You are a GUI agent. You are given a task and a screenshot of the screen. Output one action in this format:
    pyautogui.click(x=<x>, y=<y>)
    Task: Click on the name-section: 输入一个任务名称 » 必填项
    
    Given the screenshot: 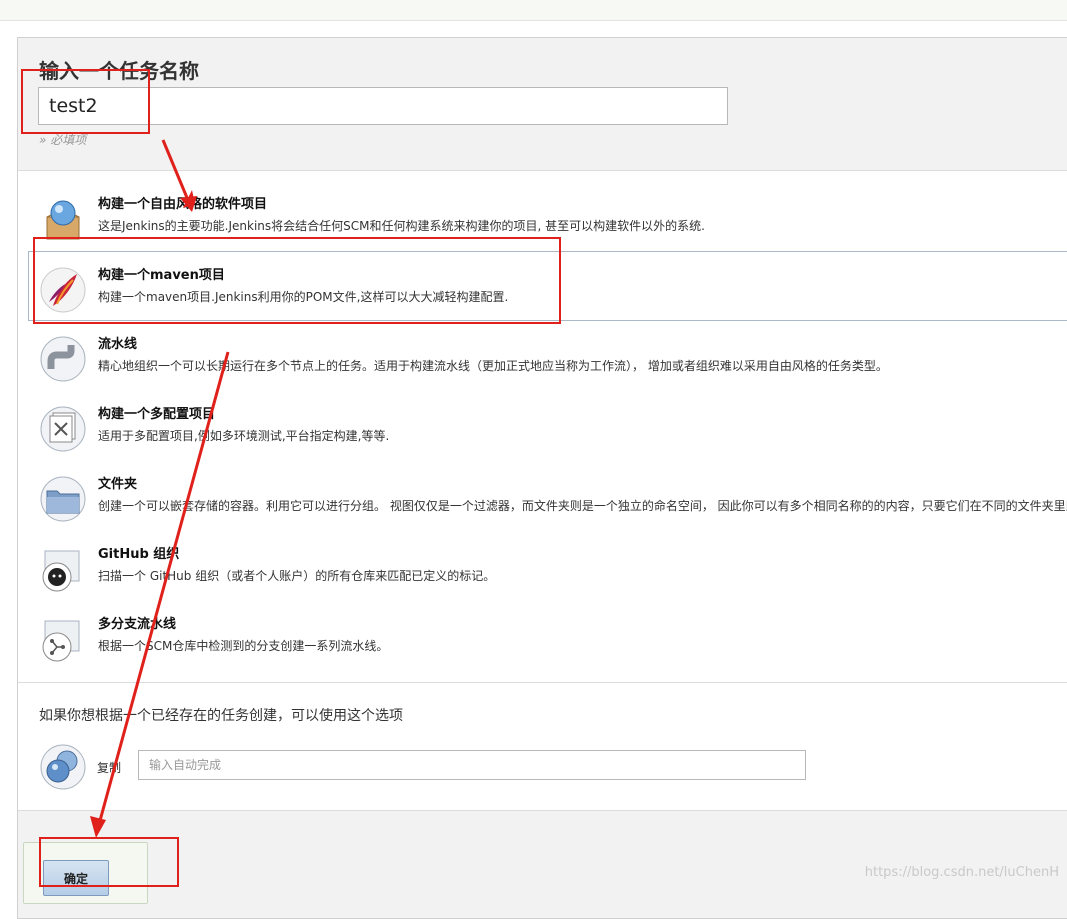 What is the action you would take?
    pyautogui.click(x=542, y=104)
    